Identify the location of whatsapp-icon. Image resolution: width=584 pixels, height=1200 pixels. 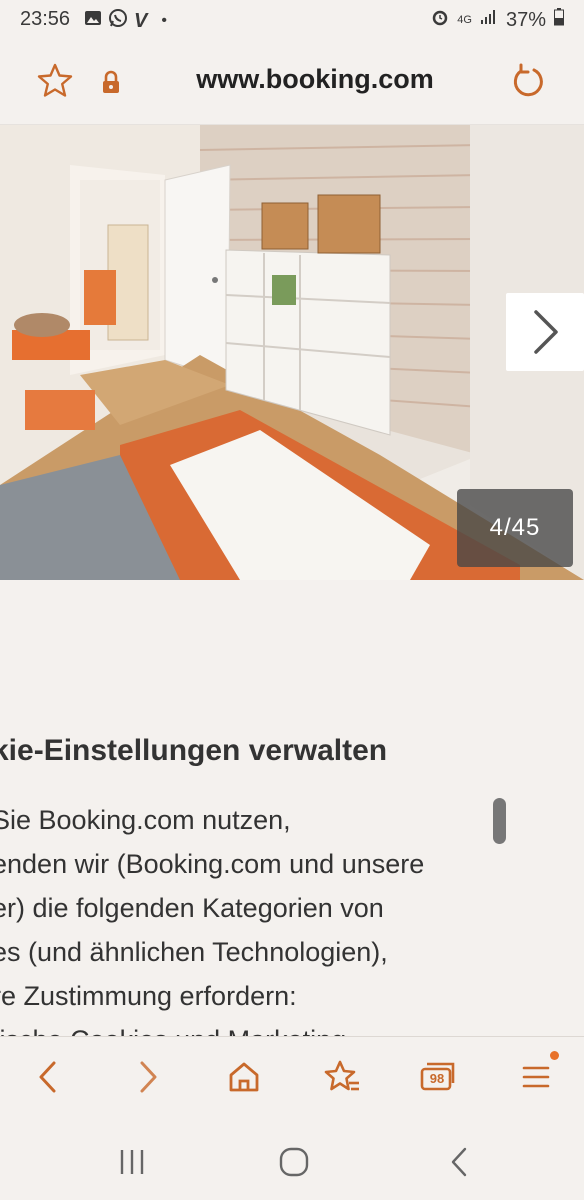
(118, 21).